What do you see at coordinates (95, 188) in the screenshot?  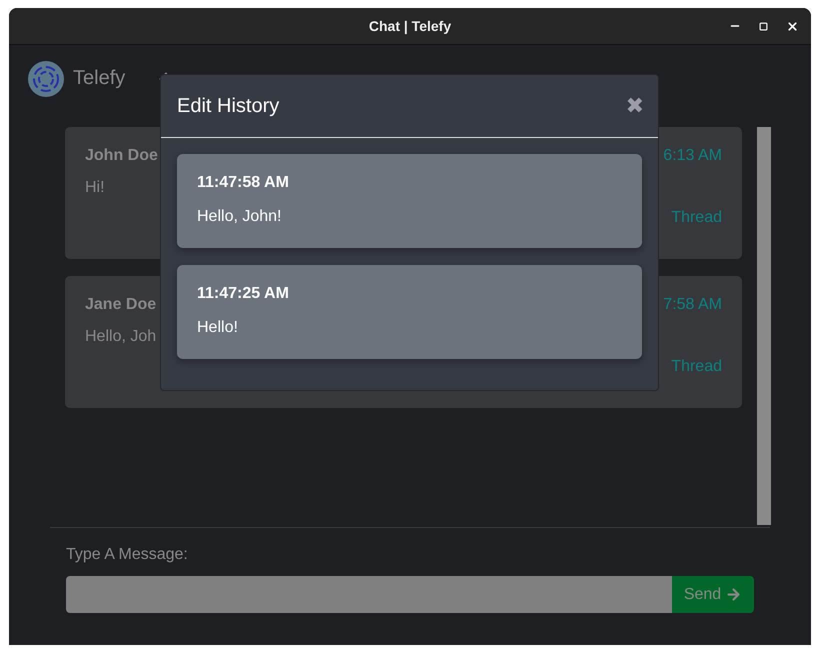 I see `message-text: Hi!` at bounding box center [95, 188].